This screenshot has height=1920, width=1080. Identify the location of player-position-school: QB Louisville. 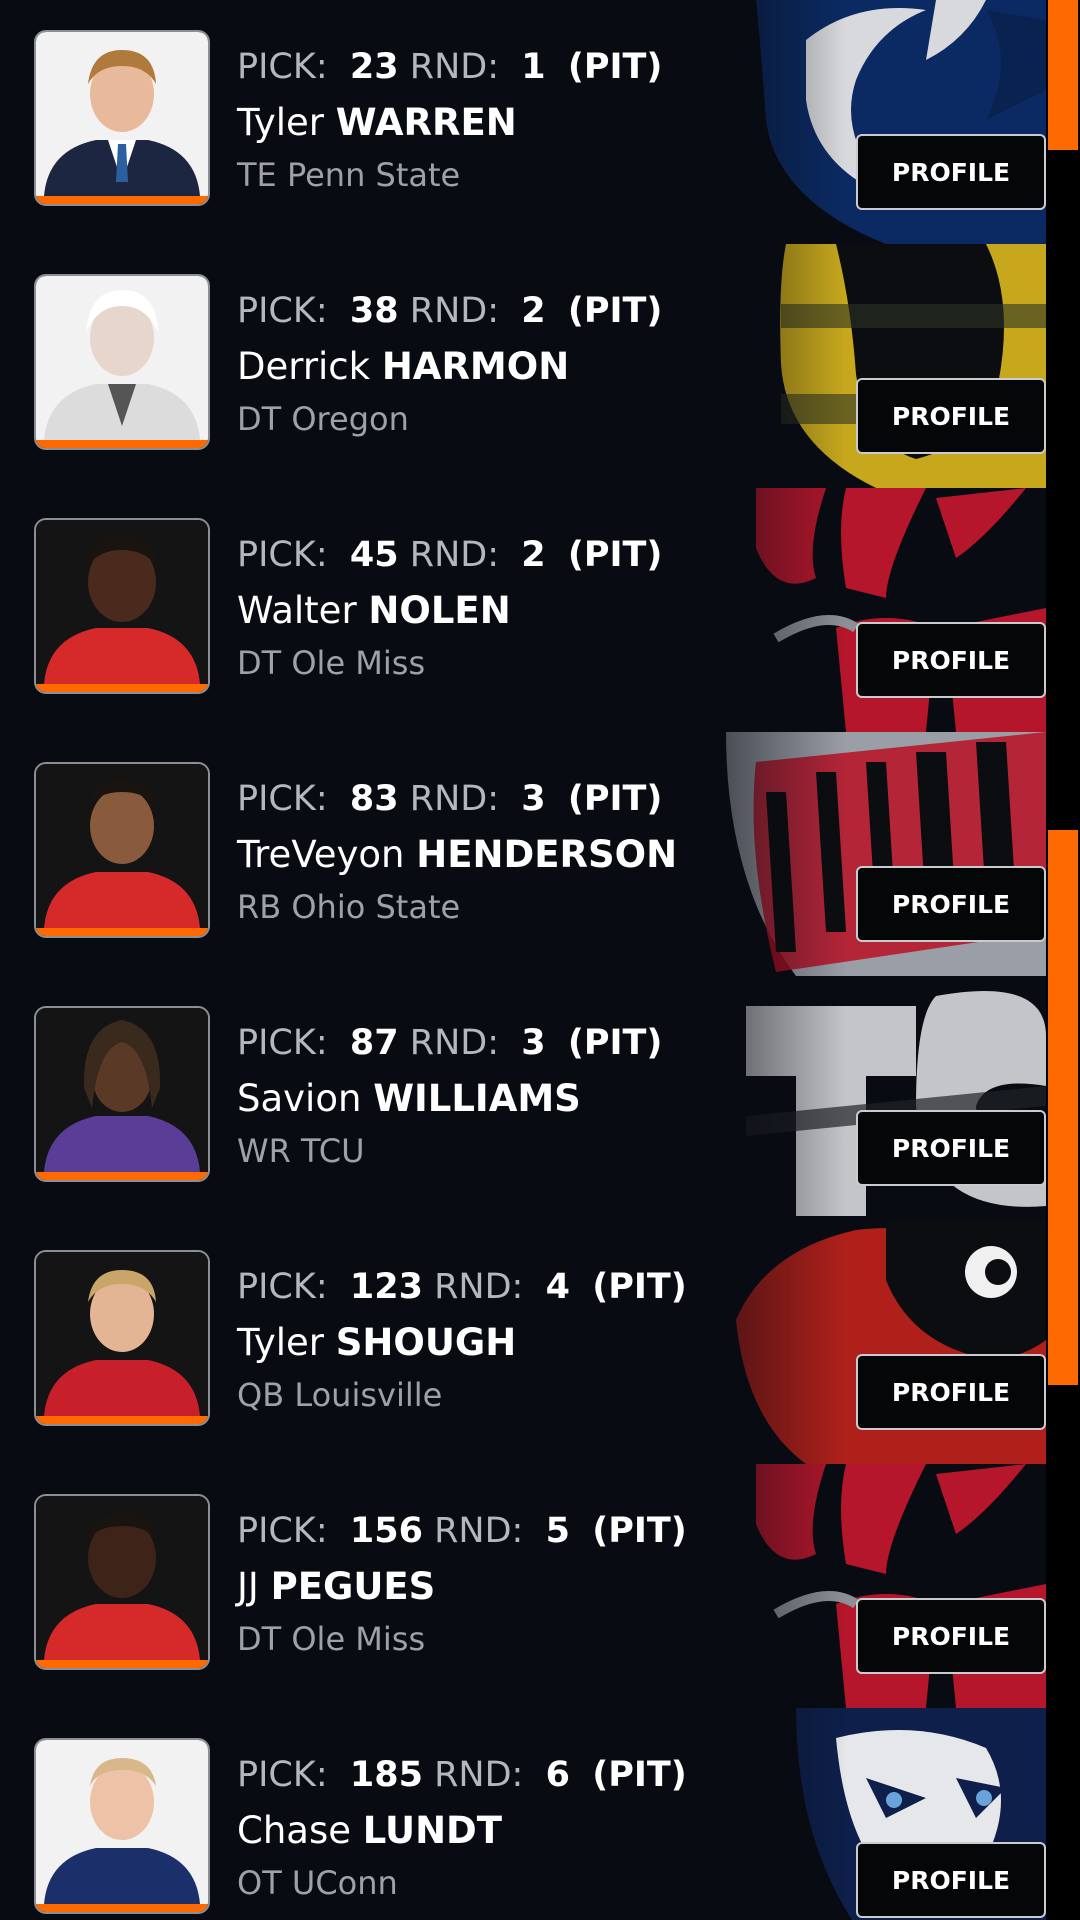
(340, 1395).